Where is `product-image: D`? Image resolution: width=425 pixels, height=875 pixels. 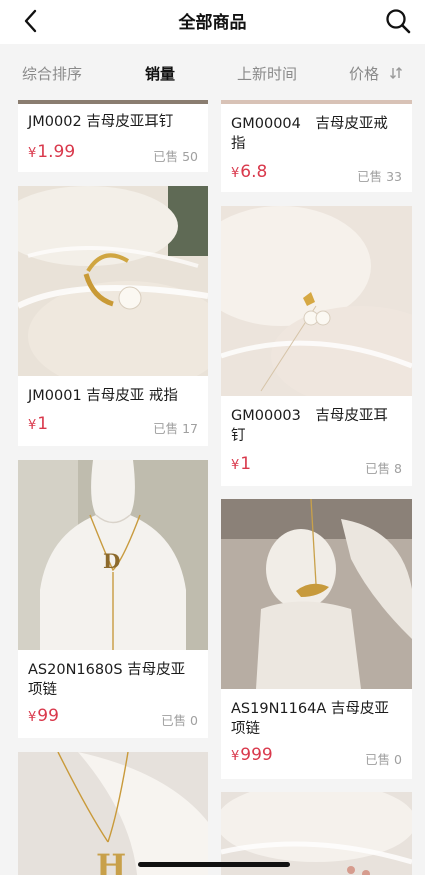 product-image: D is located at coordinates (113, 555).